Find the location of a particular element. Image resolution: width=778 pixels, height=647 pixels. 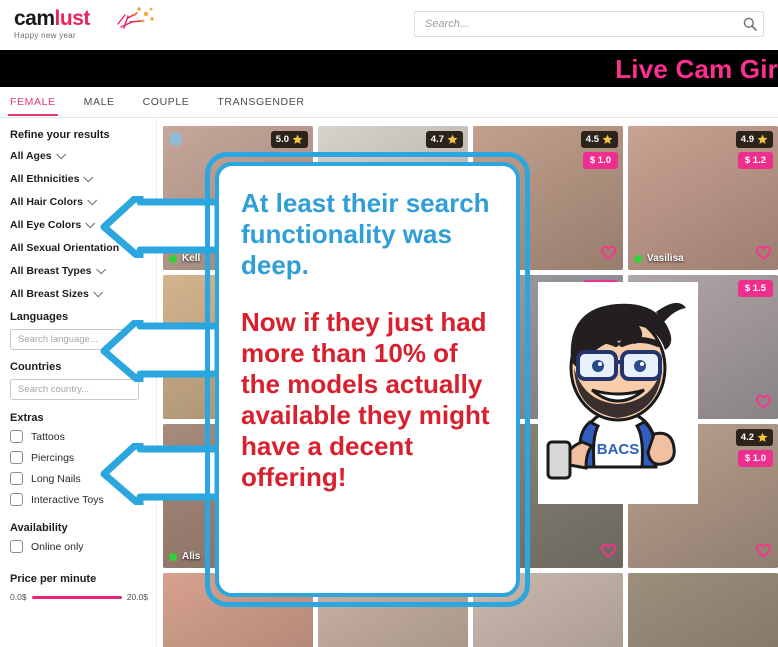

site-logo: camlust Happy new year is located at coordinates (89, 25).